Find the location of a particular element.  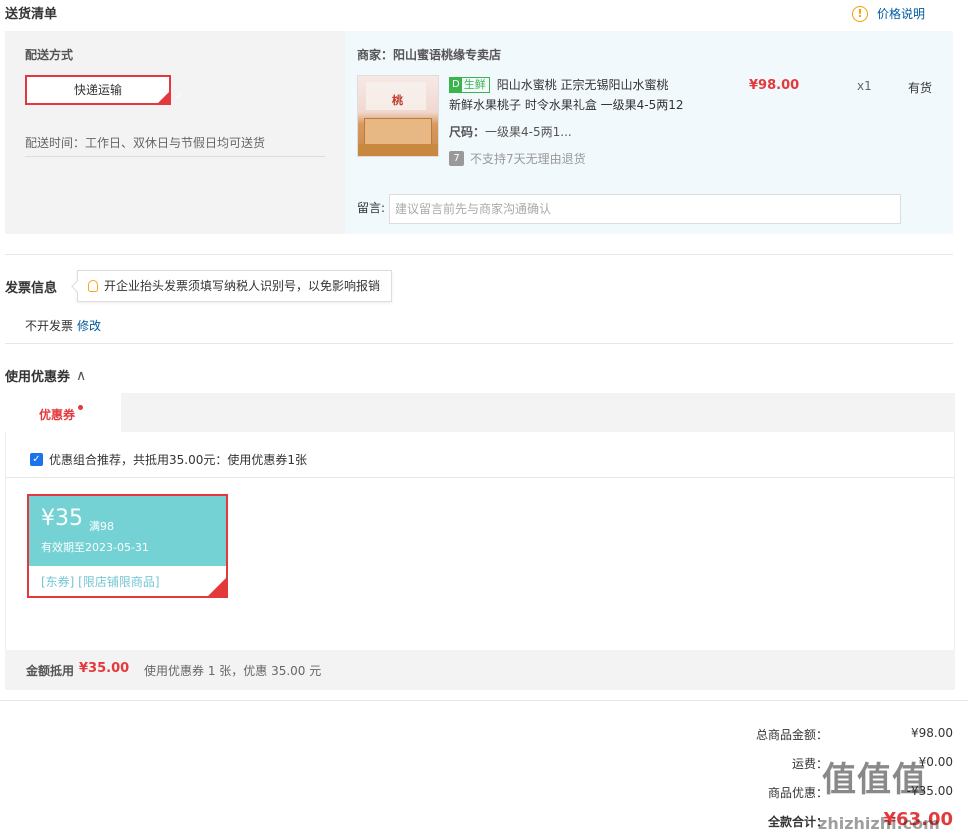

coupon-summary-text: 使用优惠券 1 张，优惠 35.00 元 is located at coordinates (233, 671).